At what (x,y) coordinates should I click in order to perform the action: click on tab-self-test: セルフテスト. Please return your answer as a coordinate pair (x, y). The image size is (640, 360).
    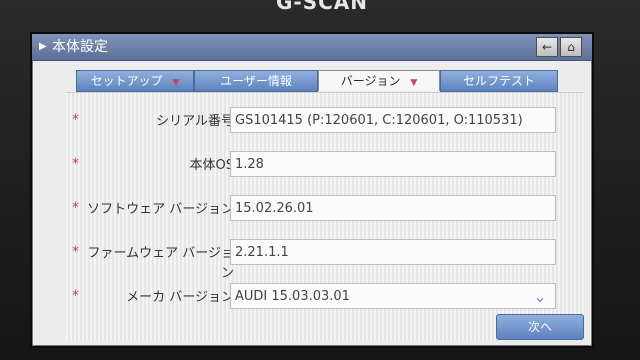
    Looking at the image, I should click on (499, 81).